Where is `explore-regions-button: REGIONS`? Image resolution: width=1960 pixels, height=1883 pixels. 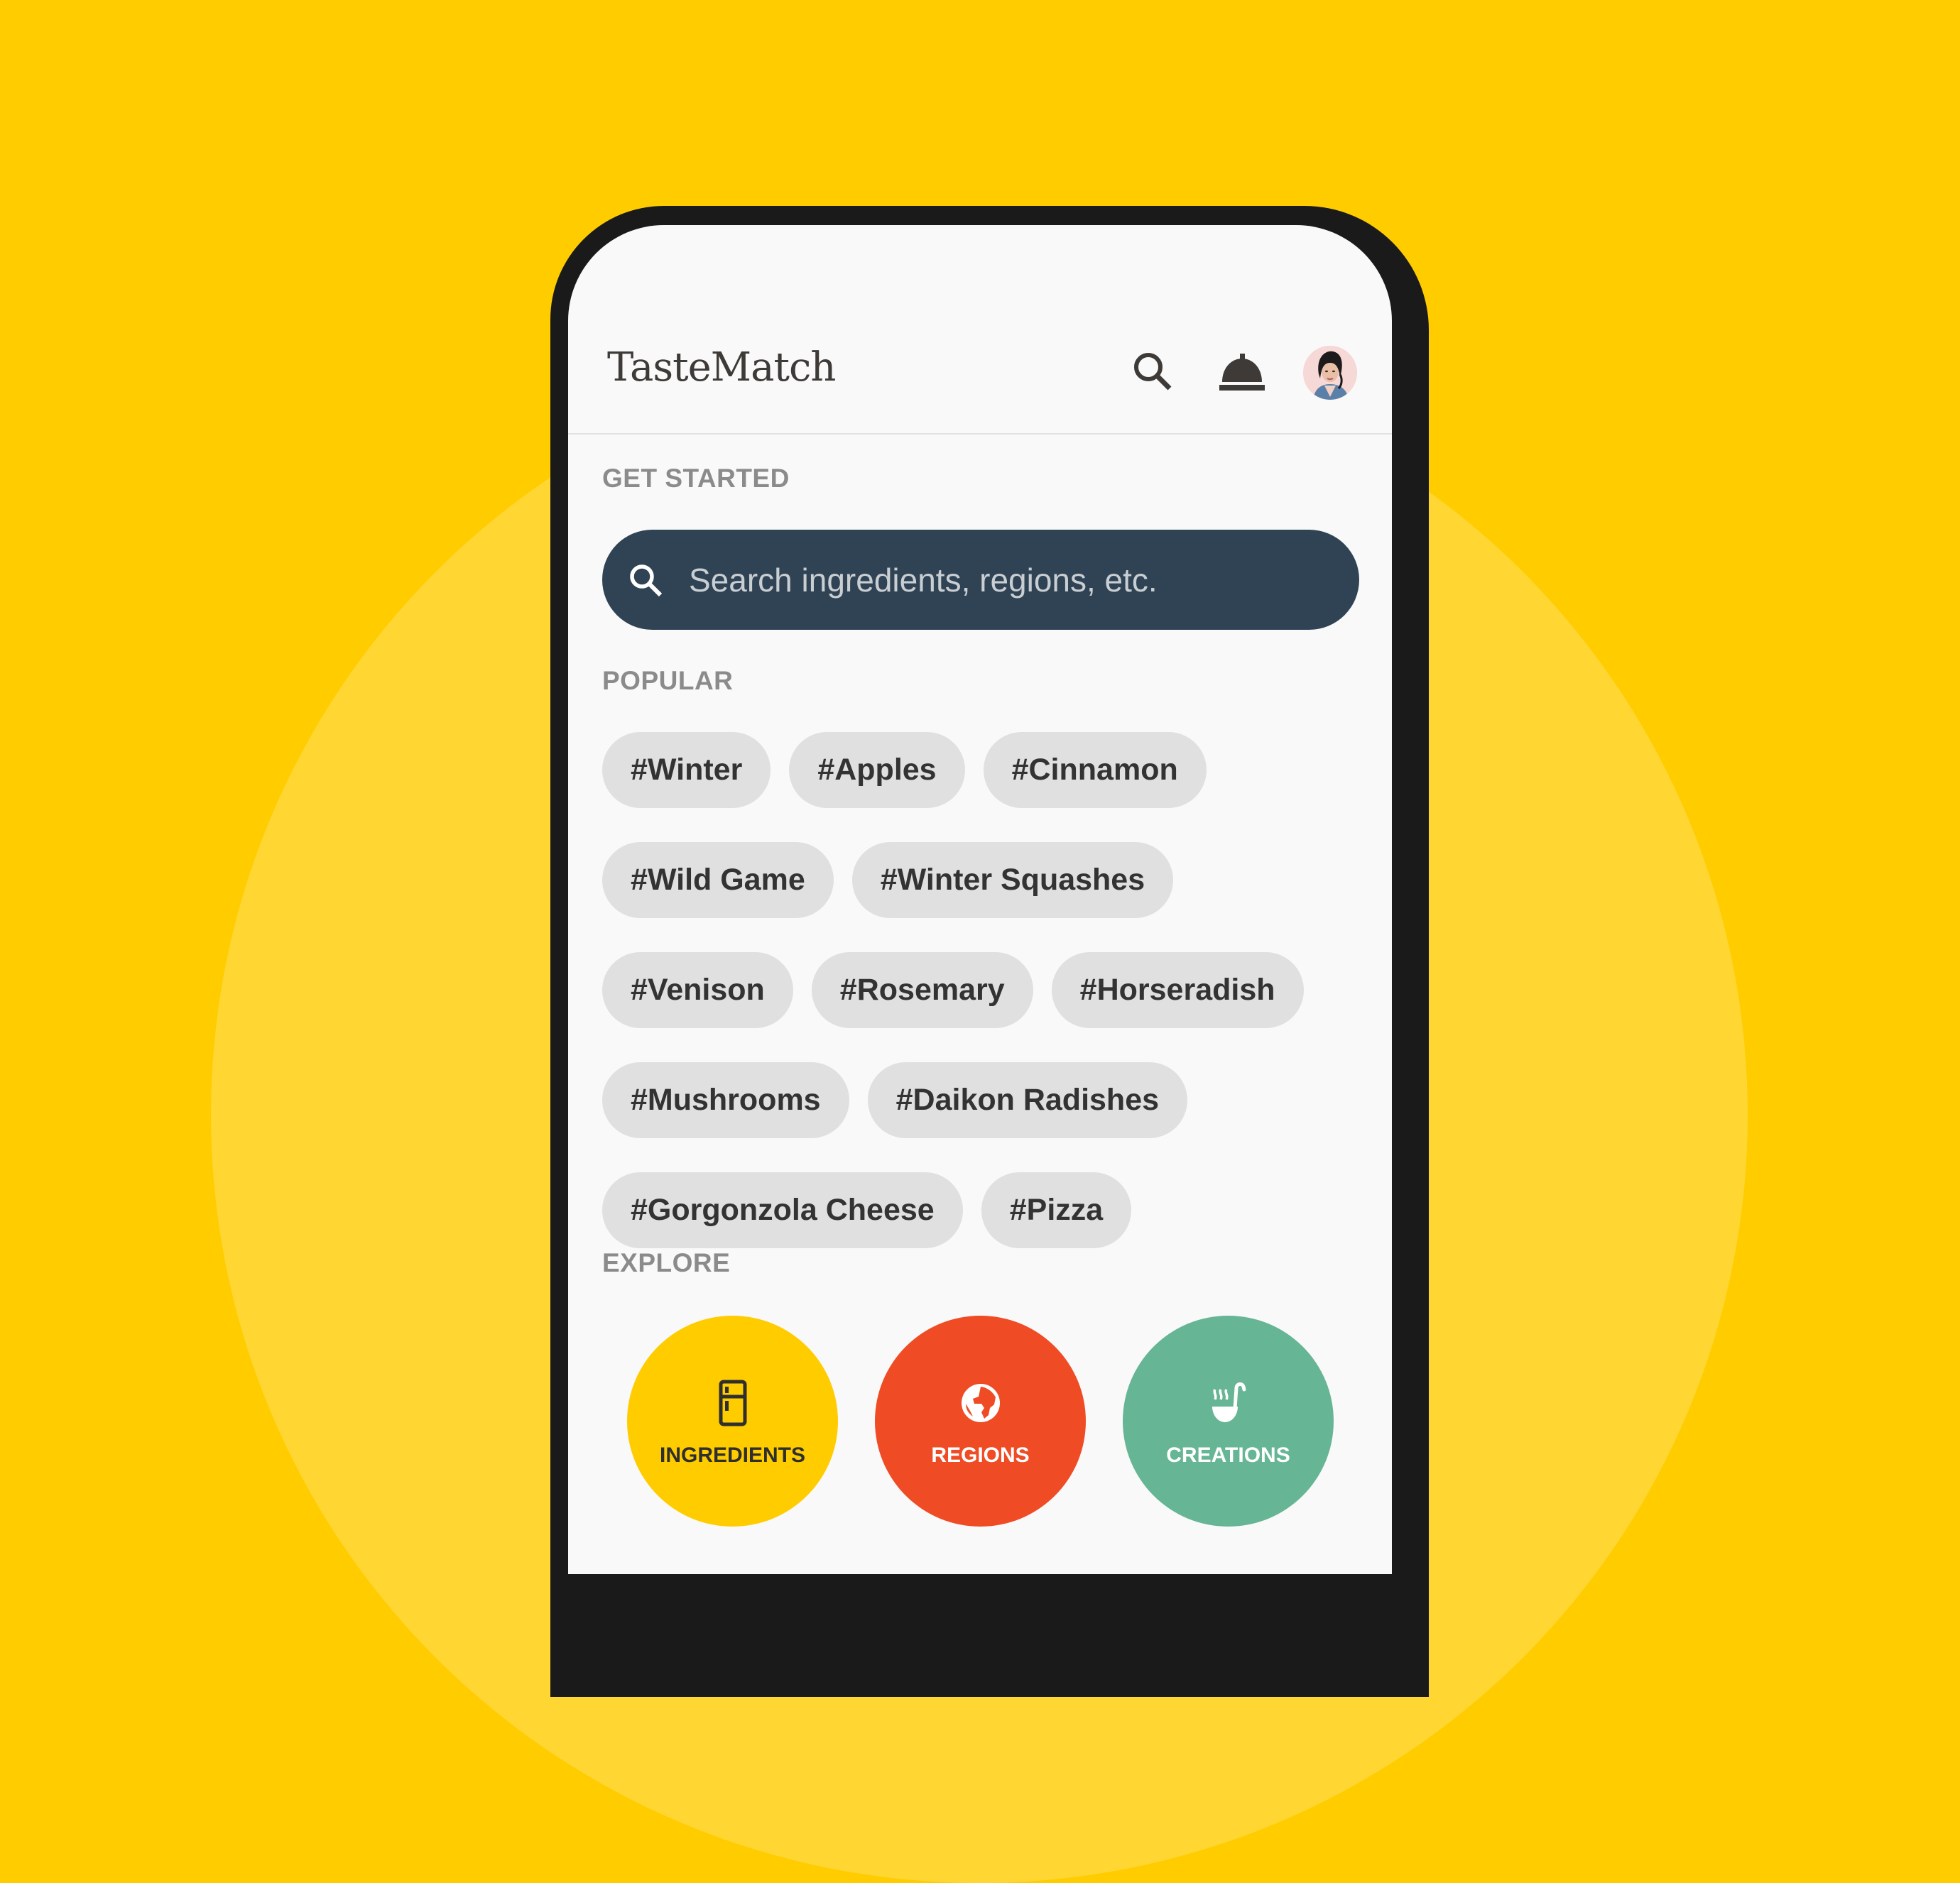
explore-regions-button: REGIONS is located at coordinates (980, 1421).